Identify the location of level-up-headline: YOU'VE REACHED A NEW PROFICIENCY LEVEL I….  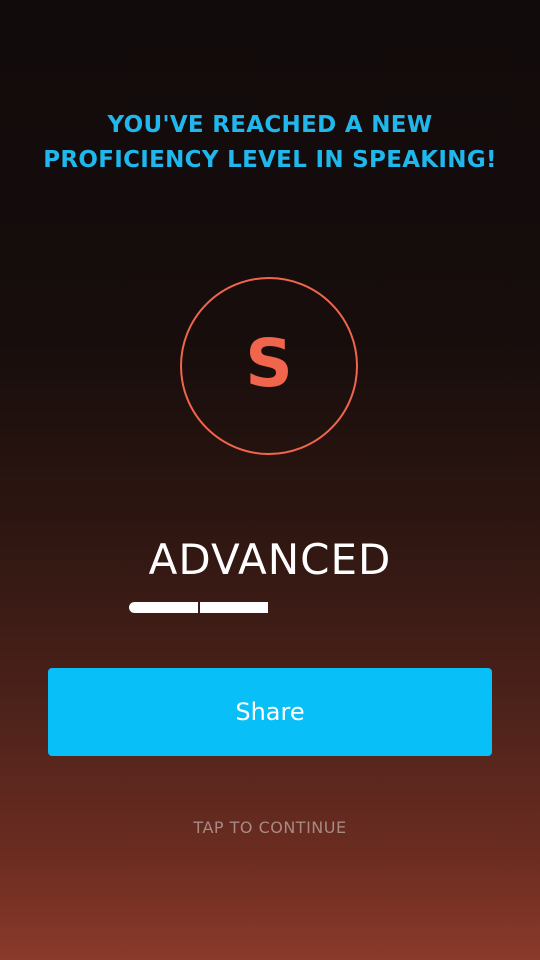
(270, 142).